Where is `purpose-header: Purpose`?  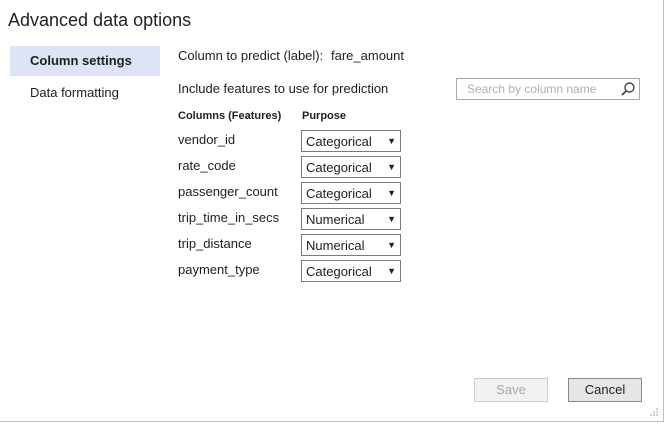 purpose-header: Purpose is located at coordinates (324, 116).